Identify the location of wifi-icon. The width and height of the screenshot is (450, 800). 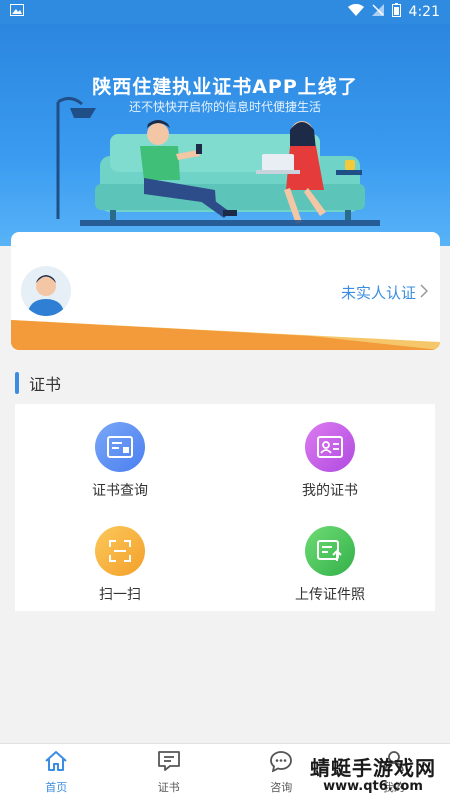
(355, 11).